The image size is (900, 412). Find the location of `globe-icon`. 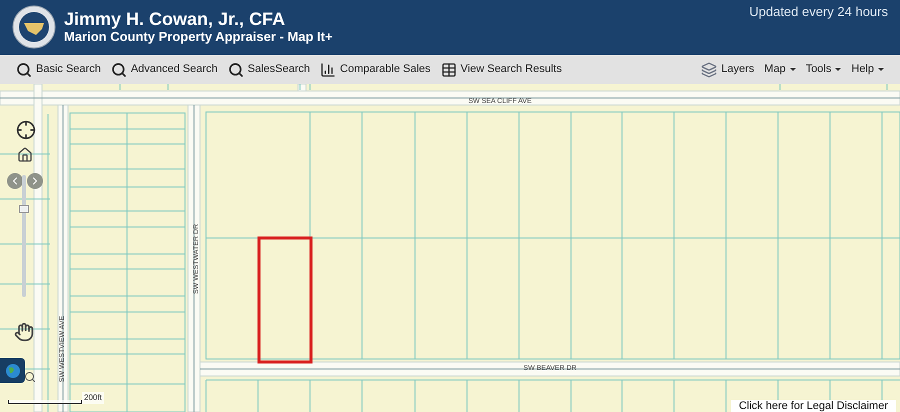

globe-icon is located at coordinates (12, 370).